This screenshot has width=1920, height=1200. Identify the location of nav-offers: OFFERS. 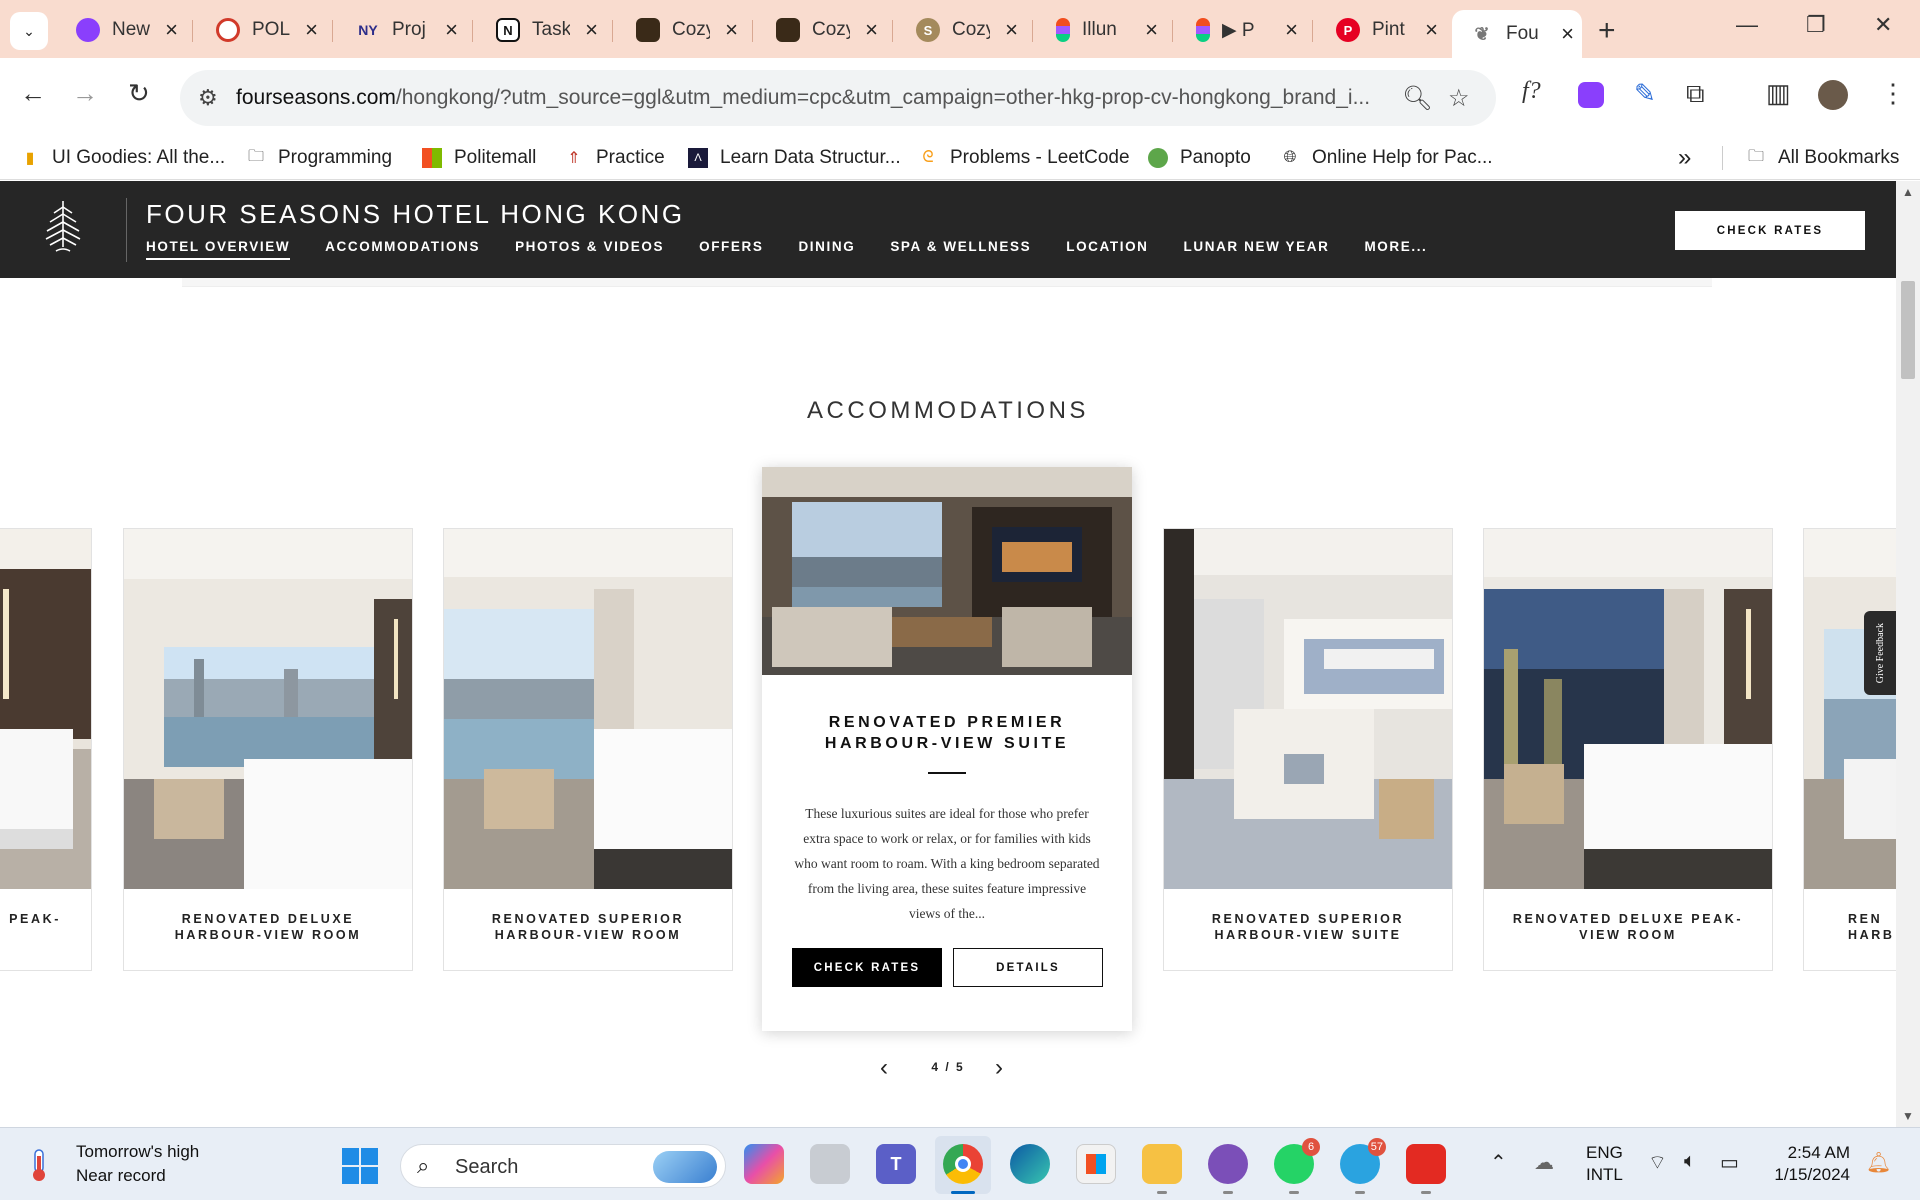
(731, 249).